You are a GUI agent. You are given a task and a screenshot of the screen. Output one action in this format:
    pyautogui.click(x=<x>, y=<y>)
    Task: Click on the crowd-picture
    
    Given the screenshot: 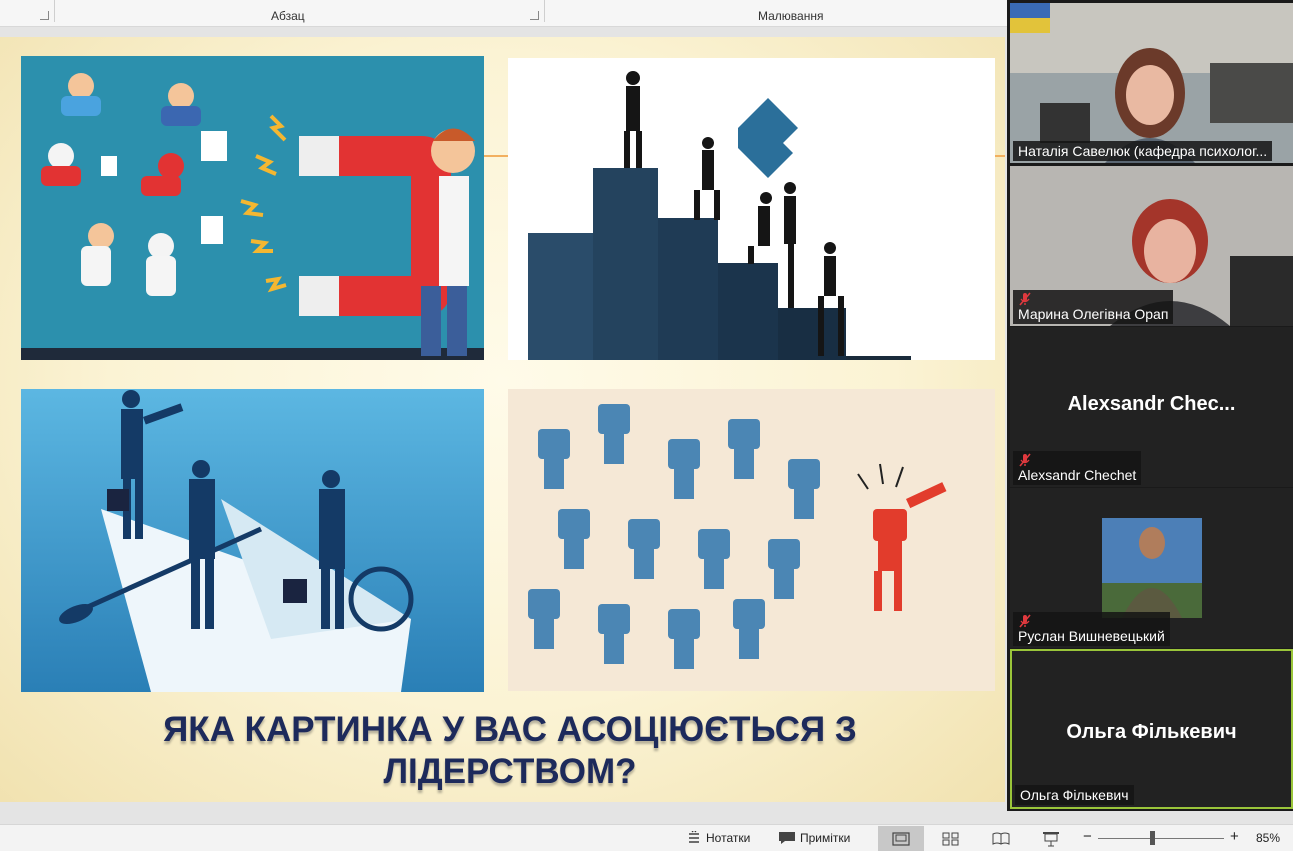 What is the action you would take?
    pyautogui.click(x=751, y=540)
    